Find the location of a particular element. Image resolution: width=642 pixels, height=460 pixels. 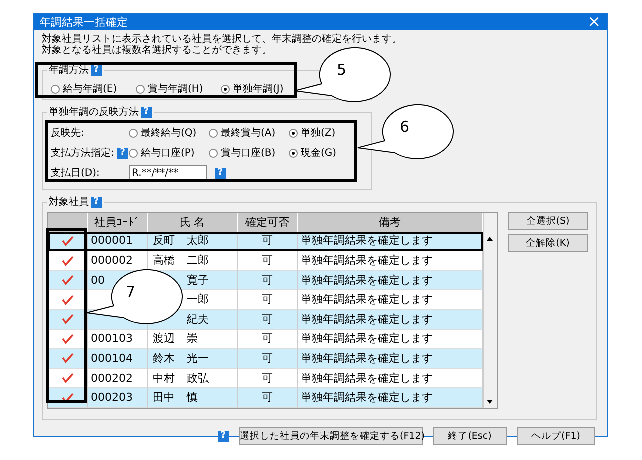

group-label: 単独年調の反映方法 is located at coordinates (94, 112).